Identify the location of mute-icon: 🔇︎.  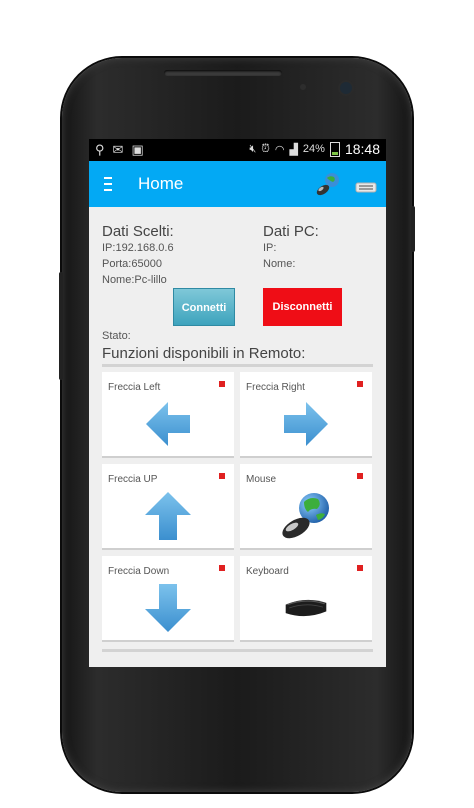
(253, 148).